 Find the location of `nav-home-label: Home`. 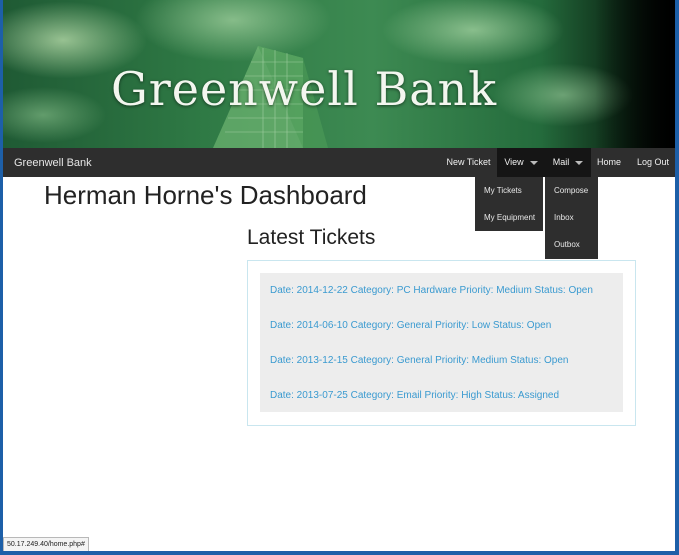

nav-home-label: Home is located at coordinates (608, 162).